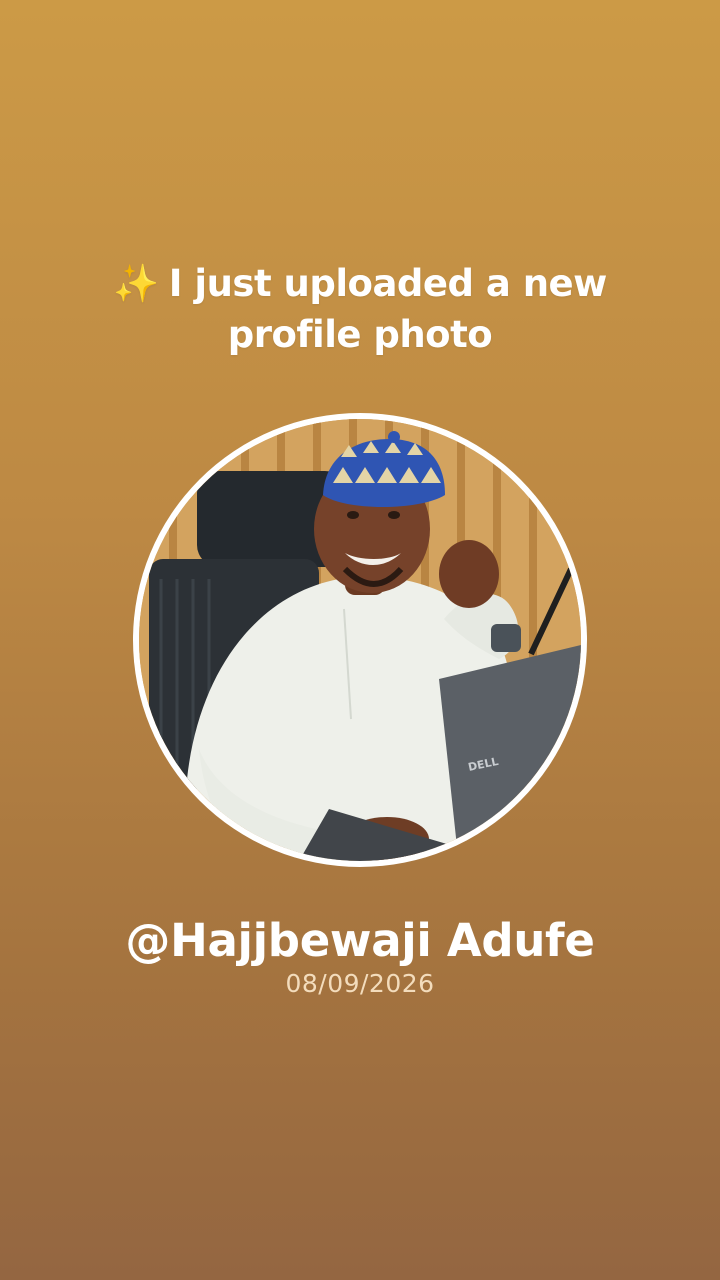 This screenshot has height=1280, width=720. What do you see at coordinates (388, 309) in the screenshot?
I see `upload-announcement-text: I just uploaded a new profile photo` at bounding box center [388, 309].